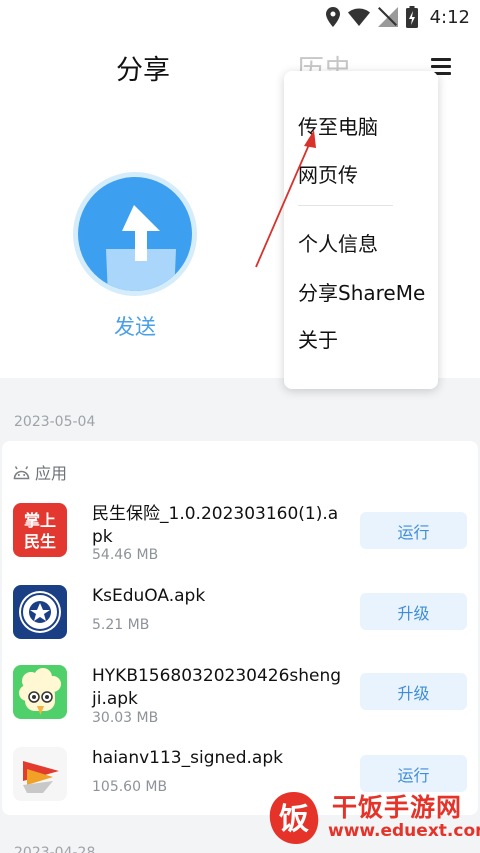 This screenshot has width=480, height=853. I want to click on app-size: 54.46 MB, so click(125, 555).